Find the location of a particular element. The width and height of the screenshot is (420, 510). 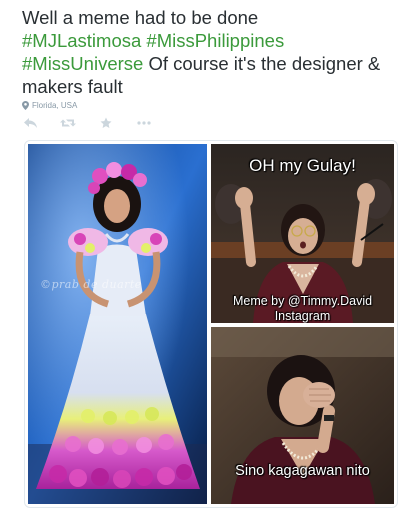

tweet-location: Florida, USA is located at coordinates (49, 105).